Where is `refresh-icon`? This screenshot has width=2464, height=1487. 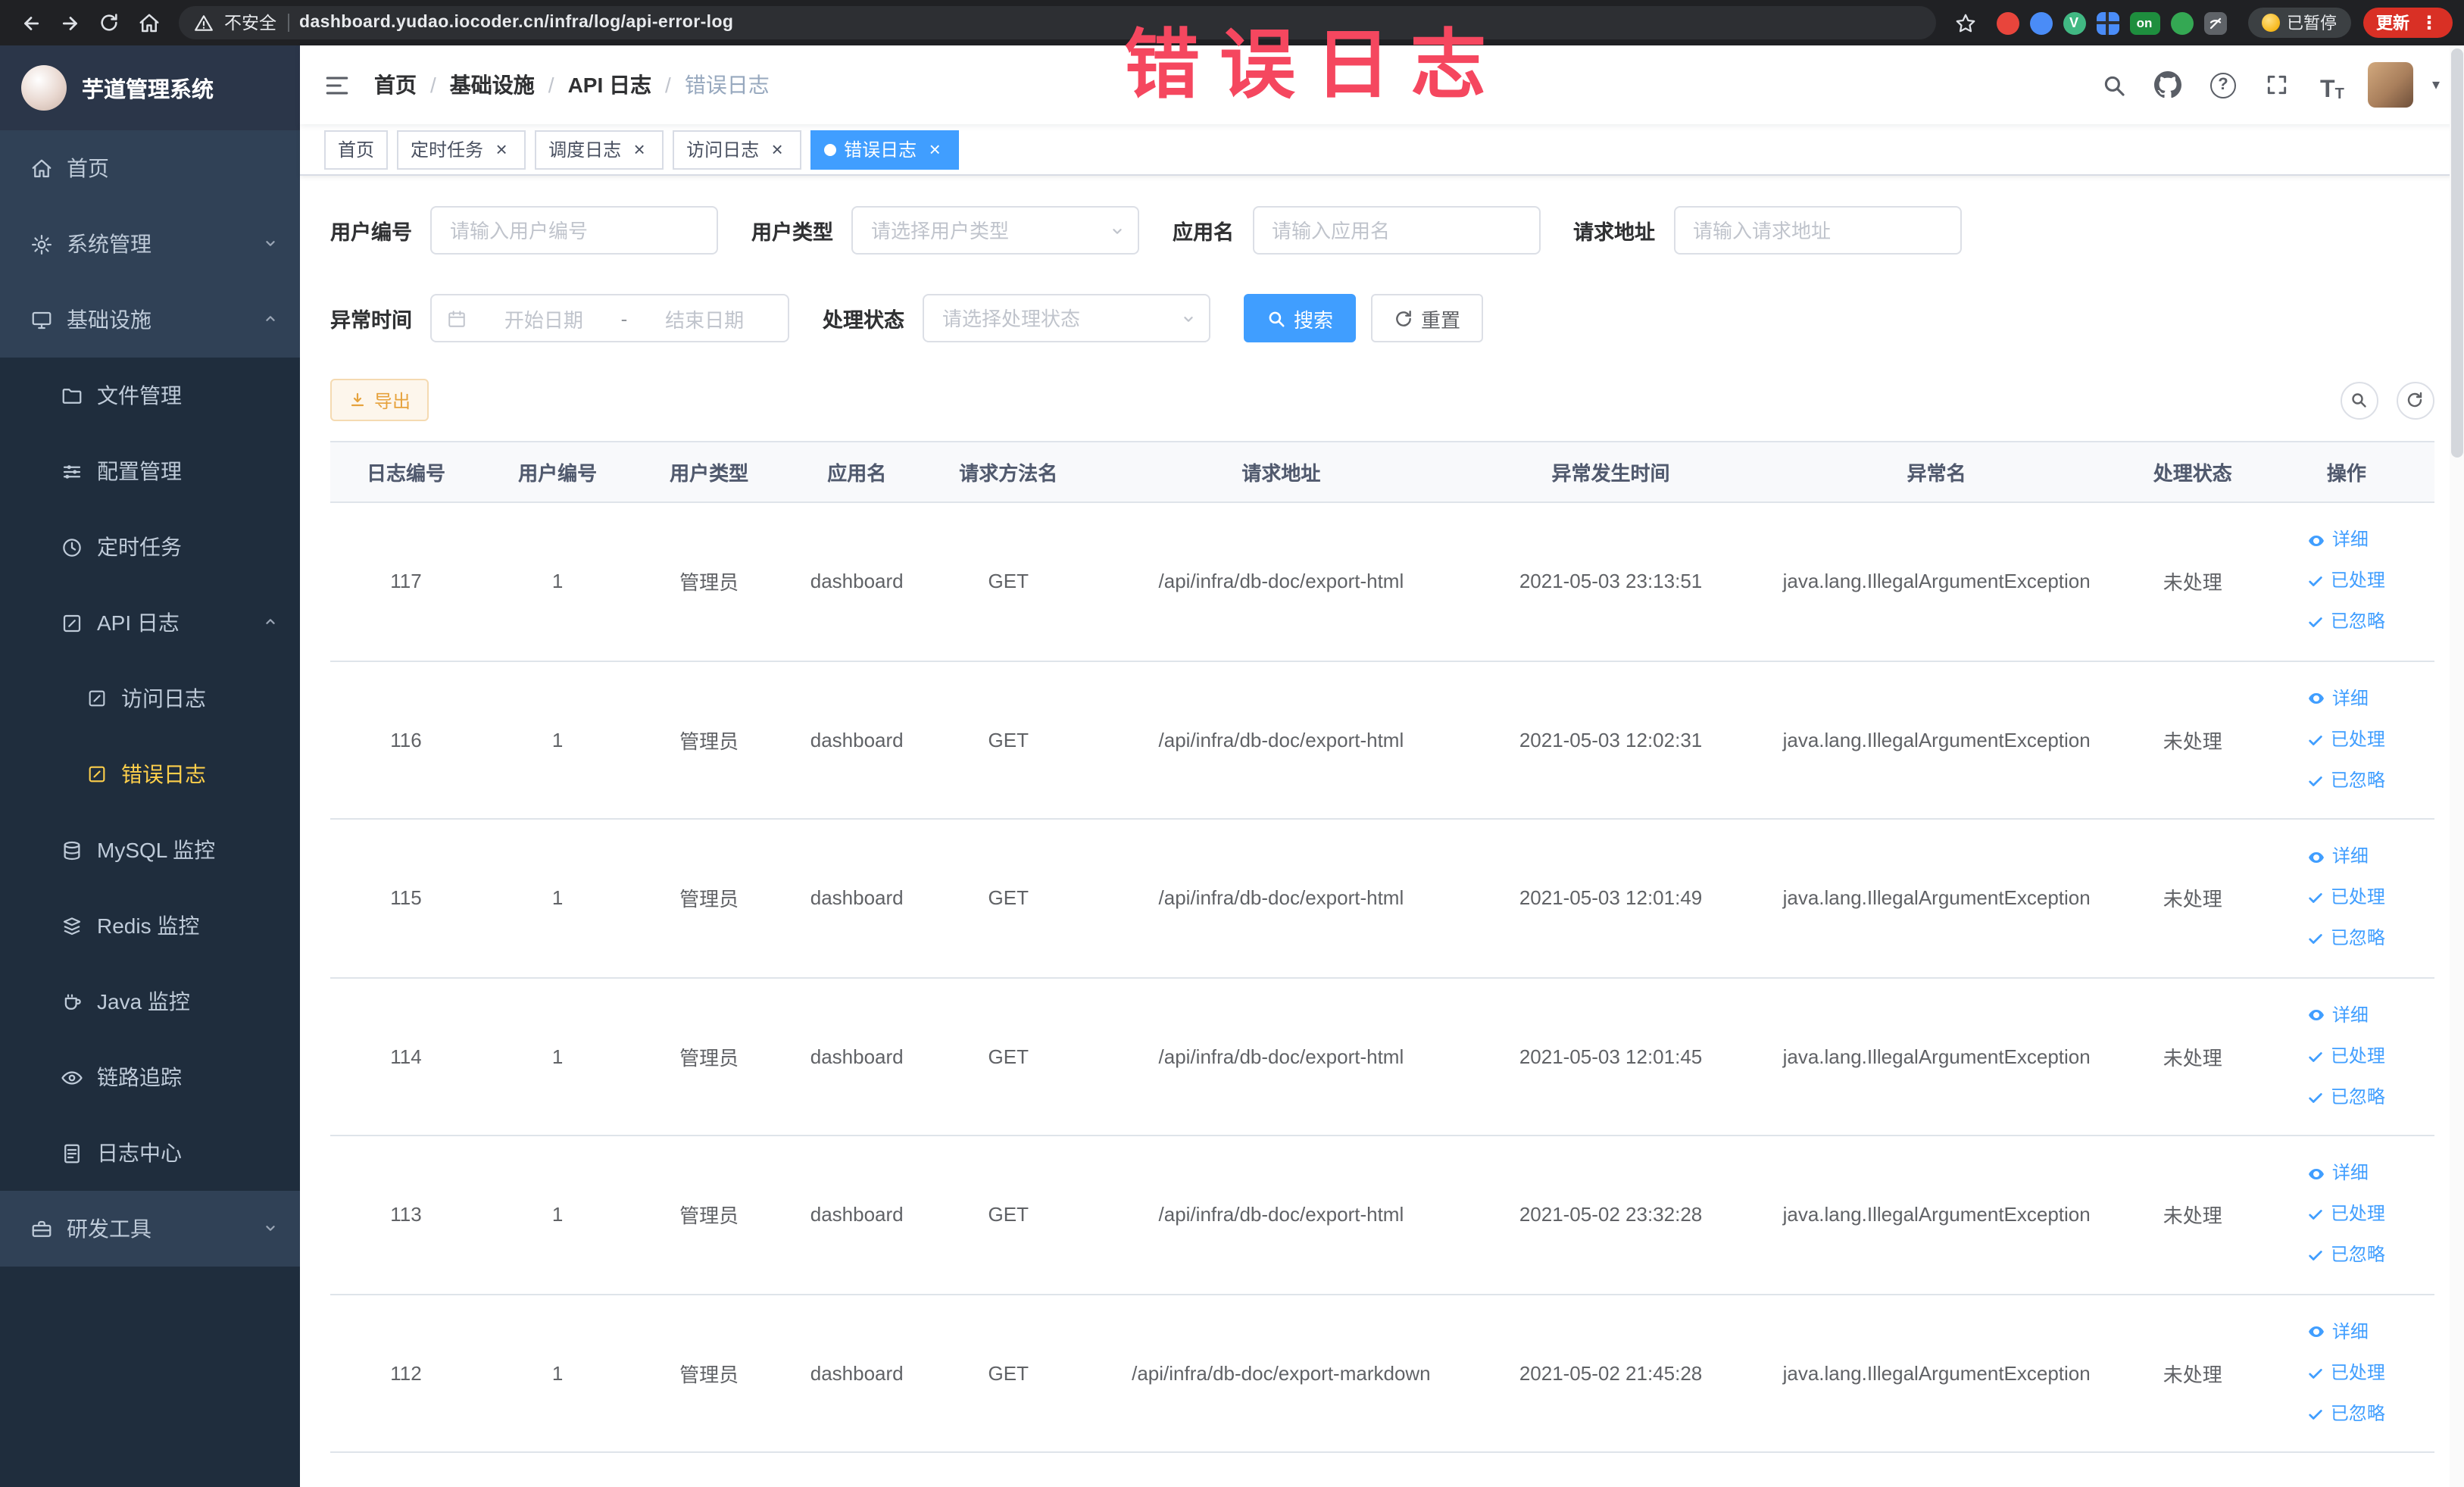
refresh-icon is located at coordinates (2414, 400).